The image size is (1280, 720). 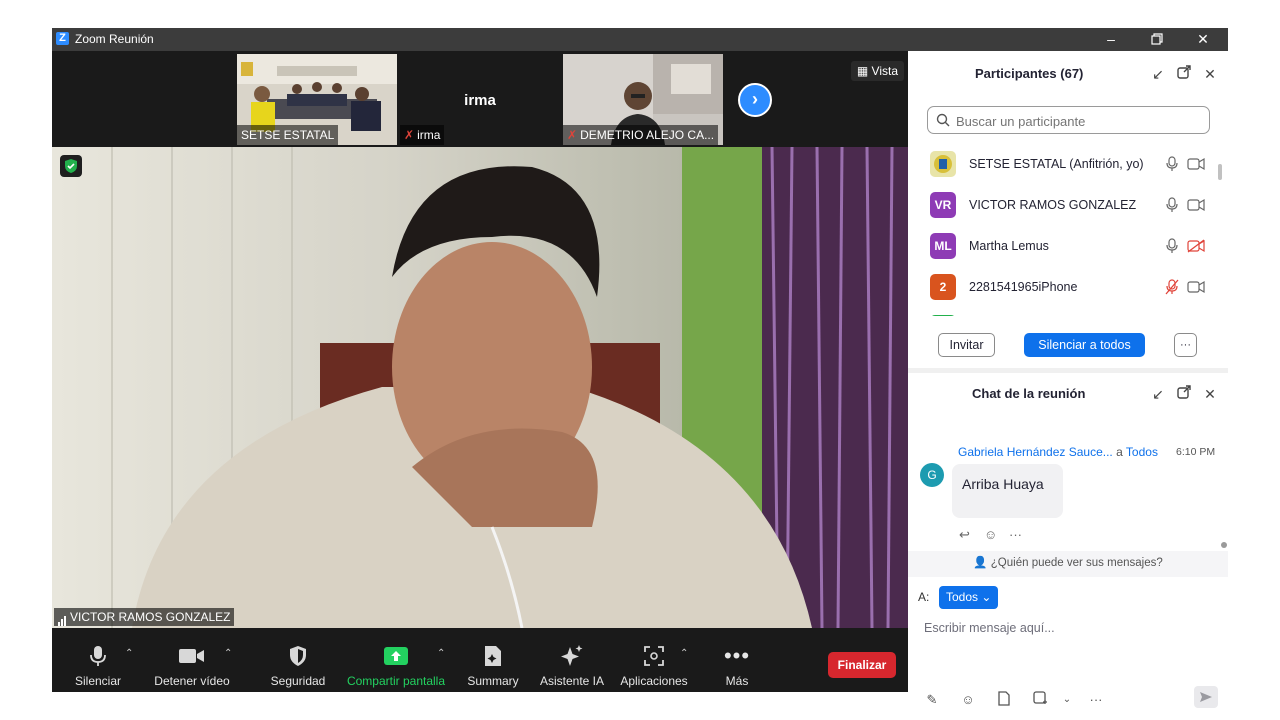 I want to click on view-label: Vista, so click(x=884, y=71).